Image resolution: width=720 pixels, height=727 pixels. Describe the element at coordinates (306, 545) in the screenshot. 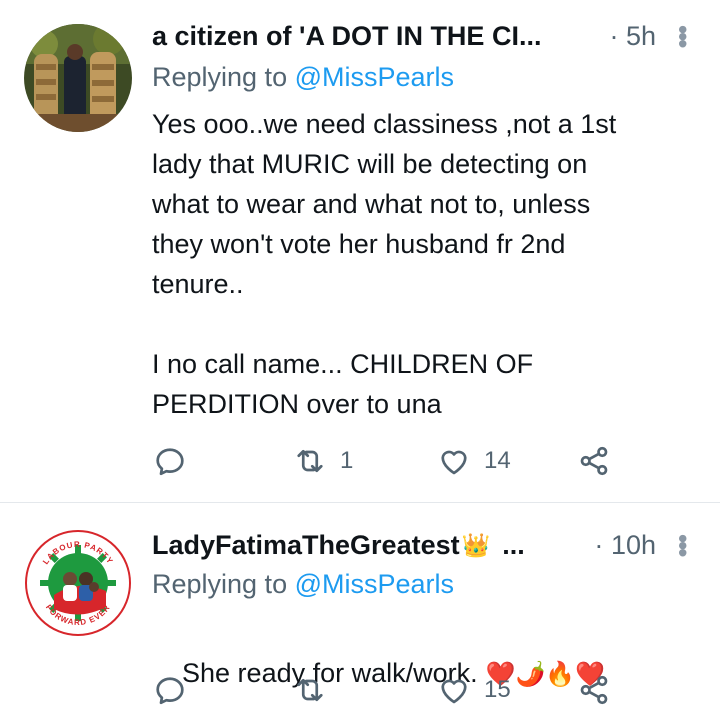

I see `display-name: LadyFatimaTheGreatest` at that location.